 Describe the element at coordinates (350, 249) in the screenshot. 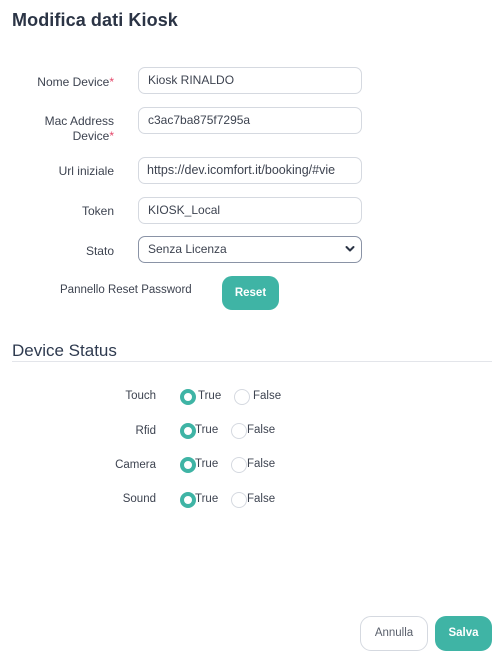

I see `chevron-down-icon` at that location.